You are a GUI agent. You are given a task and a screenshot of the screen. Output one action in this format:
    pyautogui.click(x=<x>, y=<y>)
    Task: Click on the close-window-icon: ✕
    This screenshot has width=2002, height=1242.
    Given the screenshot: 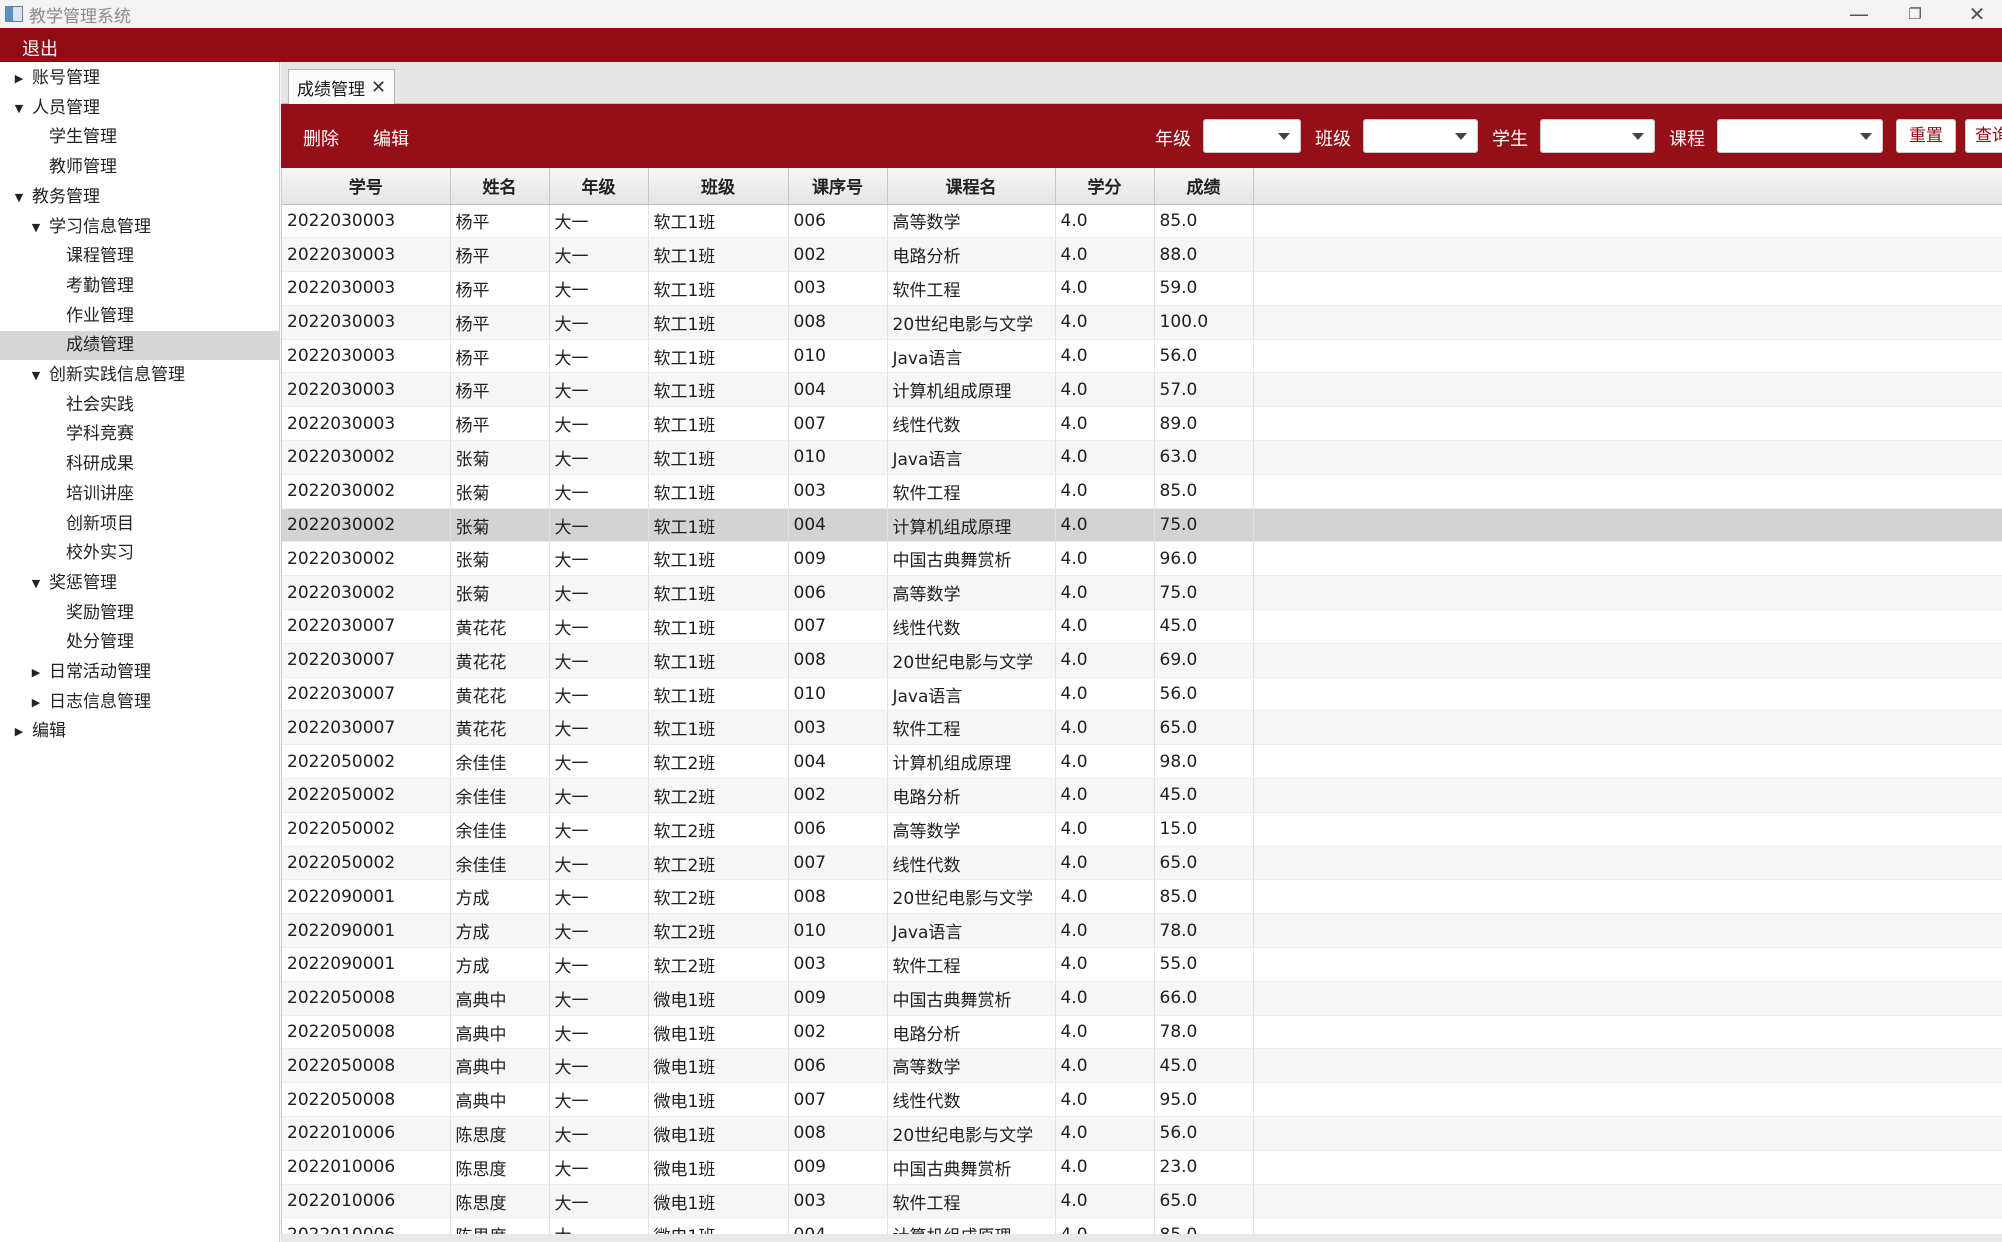 What is the action you would take?
    pyautogui.click(x=1977, y=14)
    